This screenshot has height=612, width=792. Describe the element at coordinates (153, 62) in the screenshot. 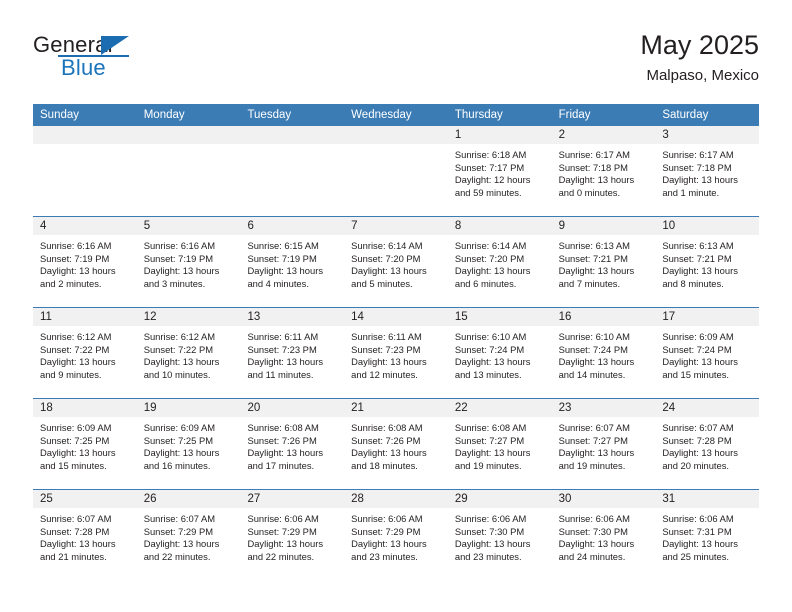

I see `brand-logo: General Blue` at that location.